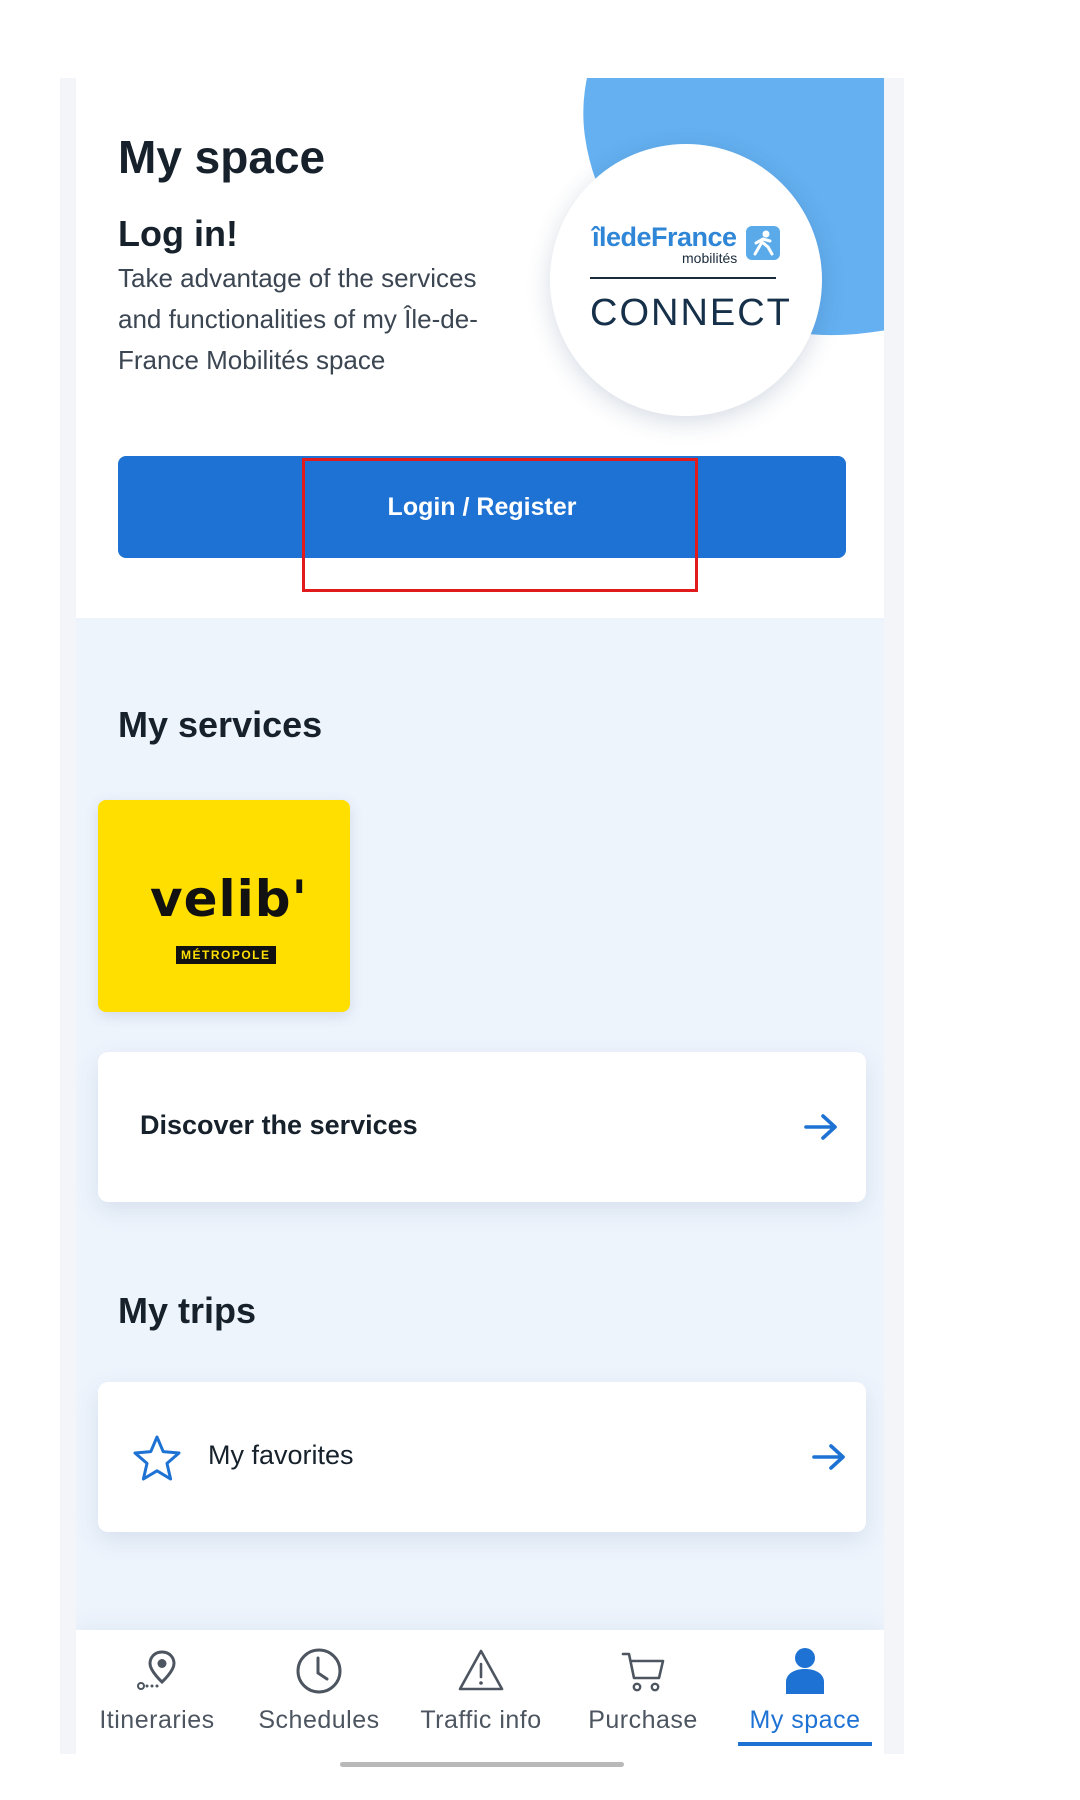 This screenshot has height=1800, width=1080. I want to click on page-title: My space, so click(222, 157).